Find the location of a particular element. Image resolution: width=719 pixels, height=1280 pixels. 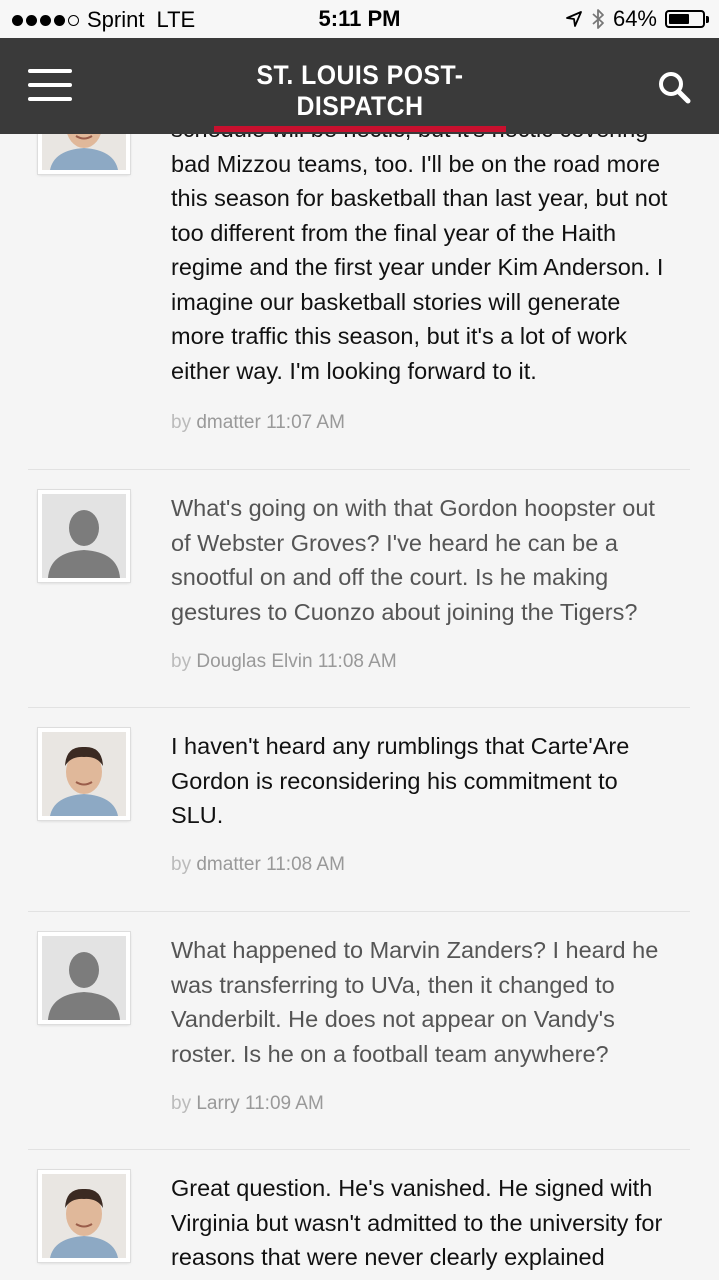

meta-time: 11:07 AM is located at coordinates (305, 422).